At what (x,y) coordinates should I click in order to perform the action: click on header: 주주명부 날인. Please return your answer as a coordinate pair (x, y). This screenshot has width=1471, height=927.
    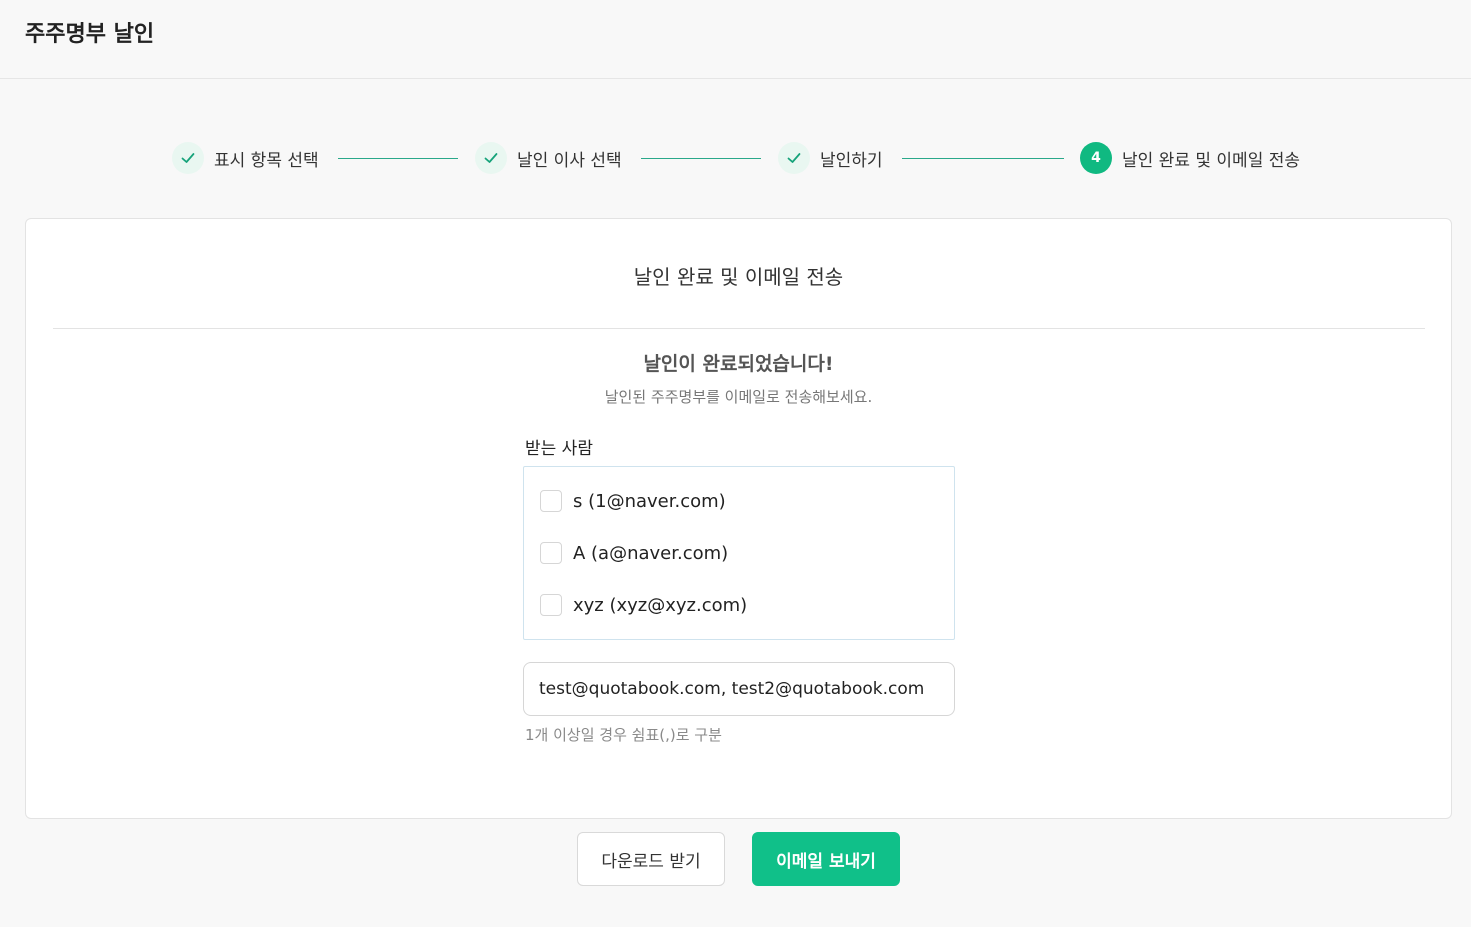
    Looking at the image, I should click on (735, 39).